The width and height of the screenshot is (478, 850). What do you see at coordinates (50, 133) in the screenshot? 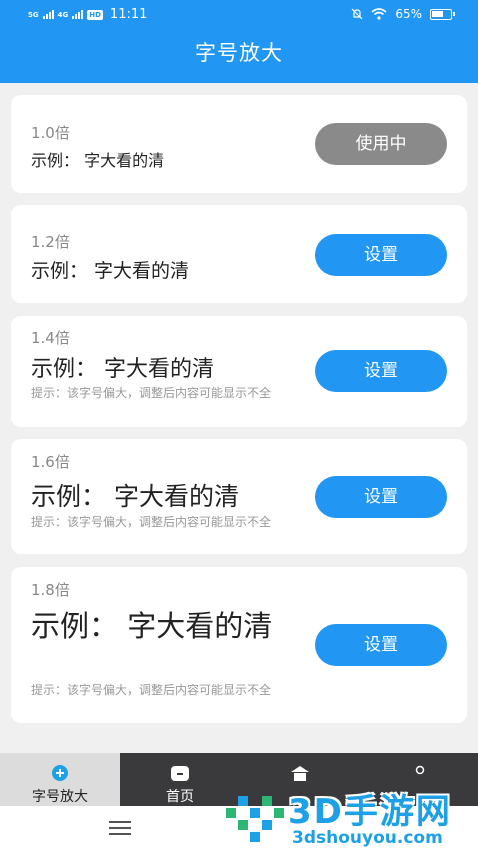
I see `option-level: 1.0倍` at bounding box center [50, 133].